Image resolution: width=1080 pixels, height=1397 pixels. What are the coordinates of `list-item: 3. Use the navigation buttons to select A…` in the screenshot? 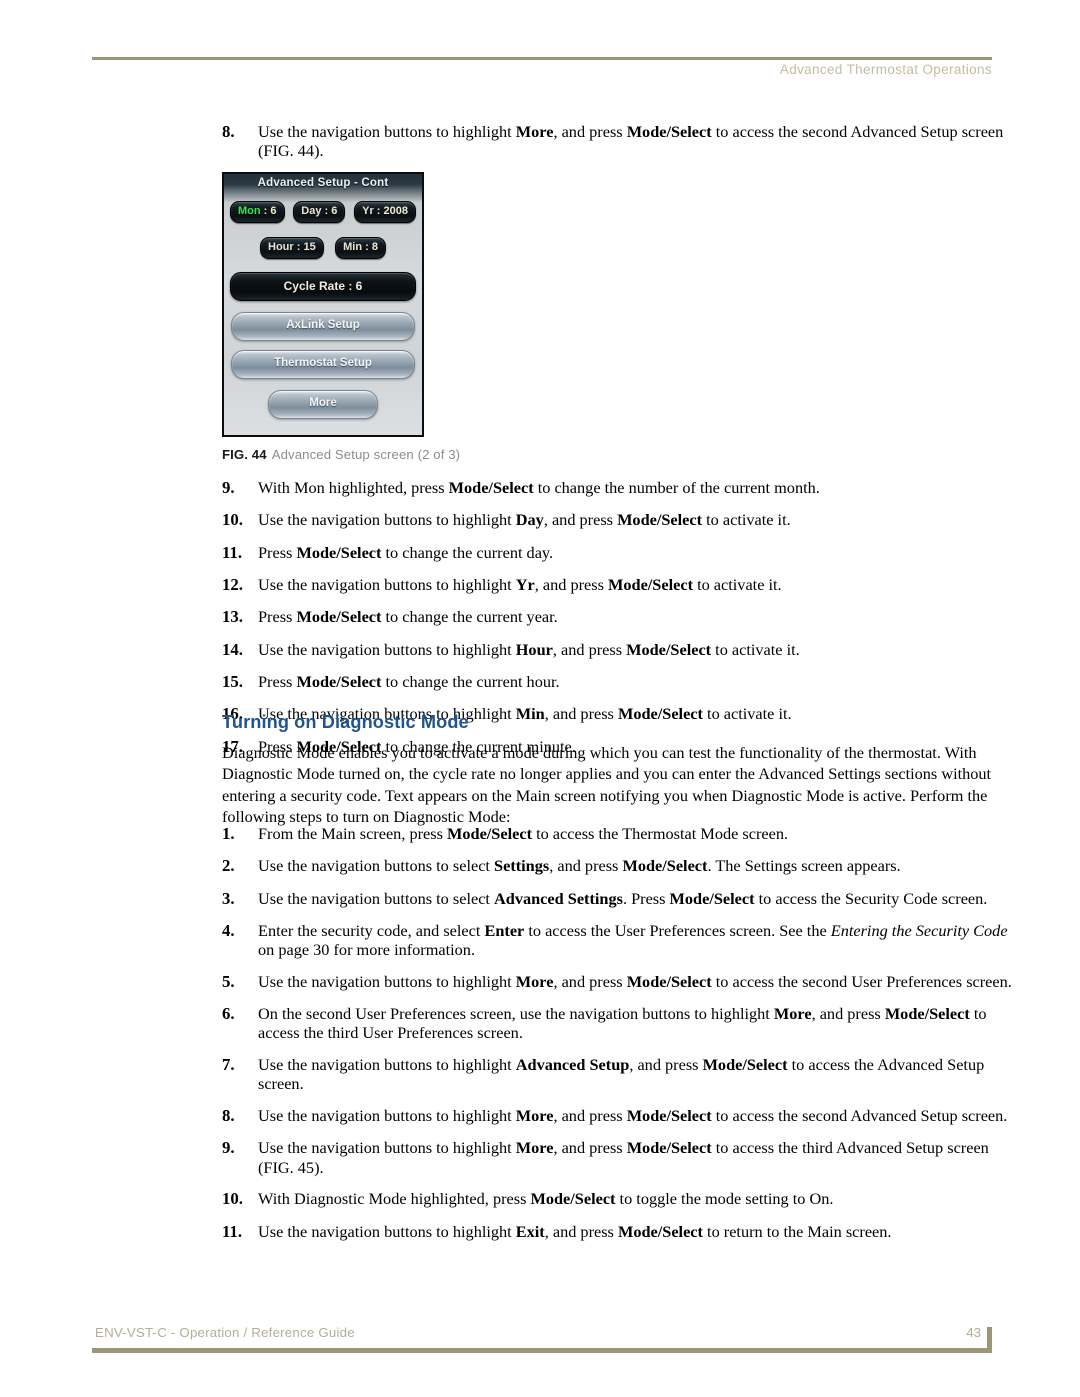 It's located at (617, 899).